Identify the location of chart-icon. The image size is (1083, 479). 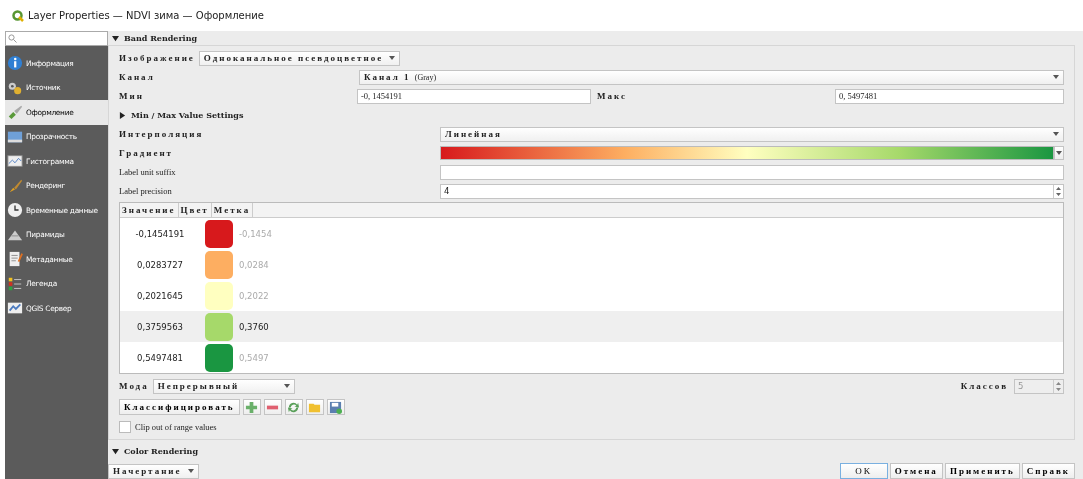
(15, 161).